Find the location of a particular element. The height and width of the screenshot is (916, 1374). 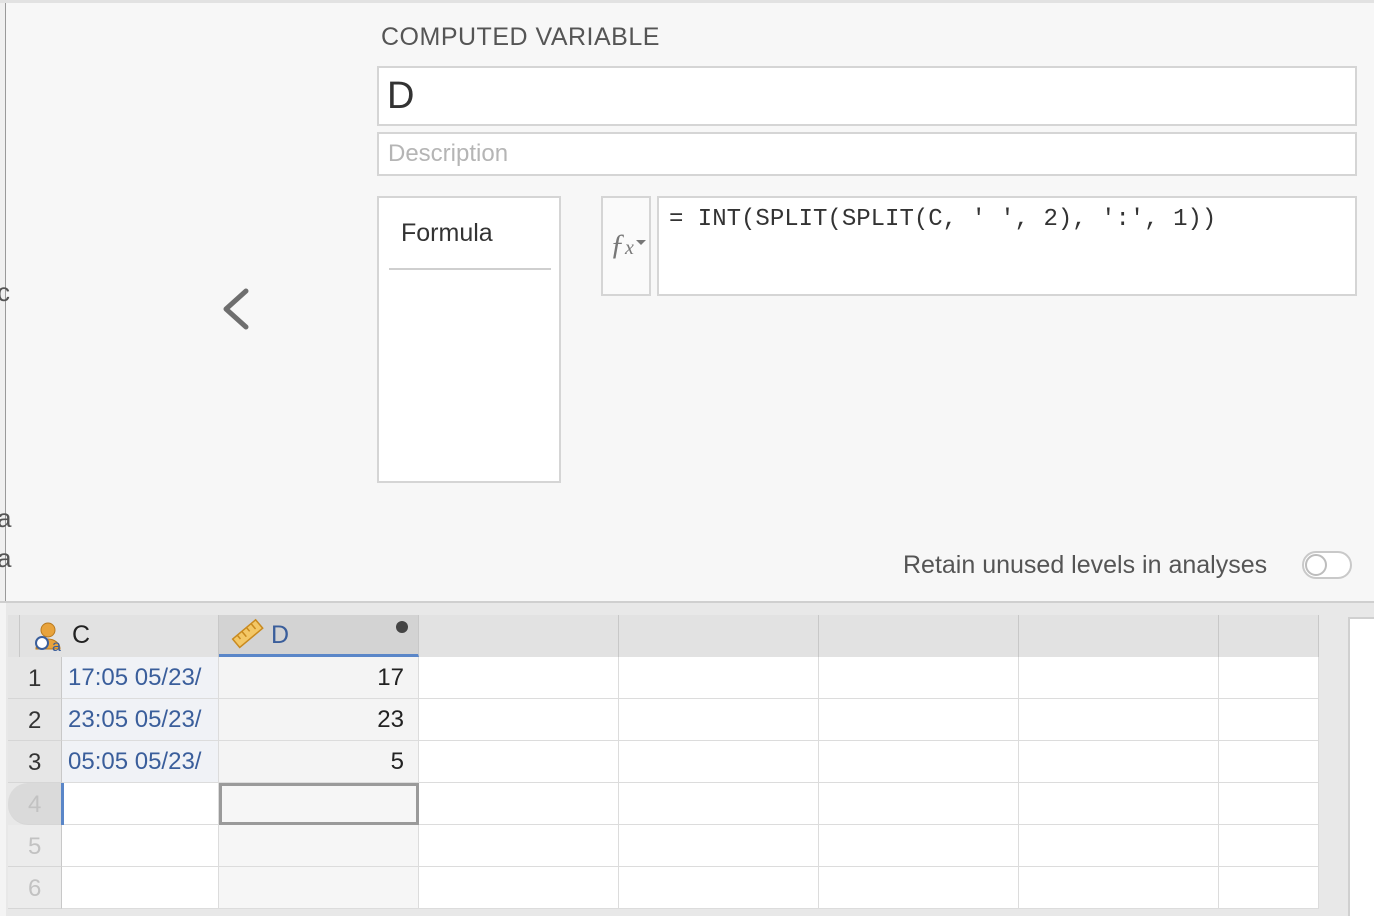

cell-c: /05/23 17:05 is located at coordinates (140, 678).